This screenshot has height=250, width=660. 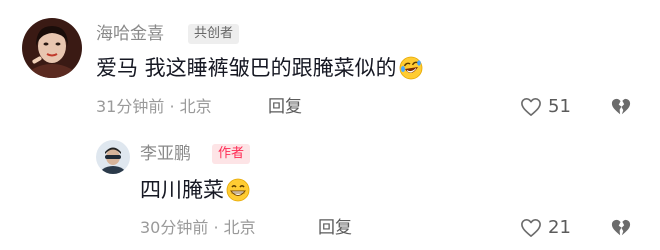 I want to click on reply-reply-button: 回复, so click(x=335, y=228).